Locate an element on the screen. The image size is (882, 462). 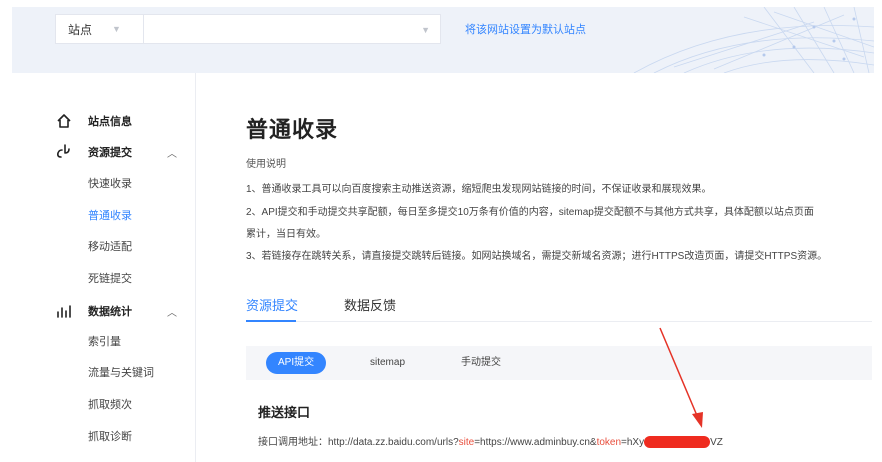
push-api-title: 推送接口 is located at coordinates (284, 412).